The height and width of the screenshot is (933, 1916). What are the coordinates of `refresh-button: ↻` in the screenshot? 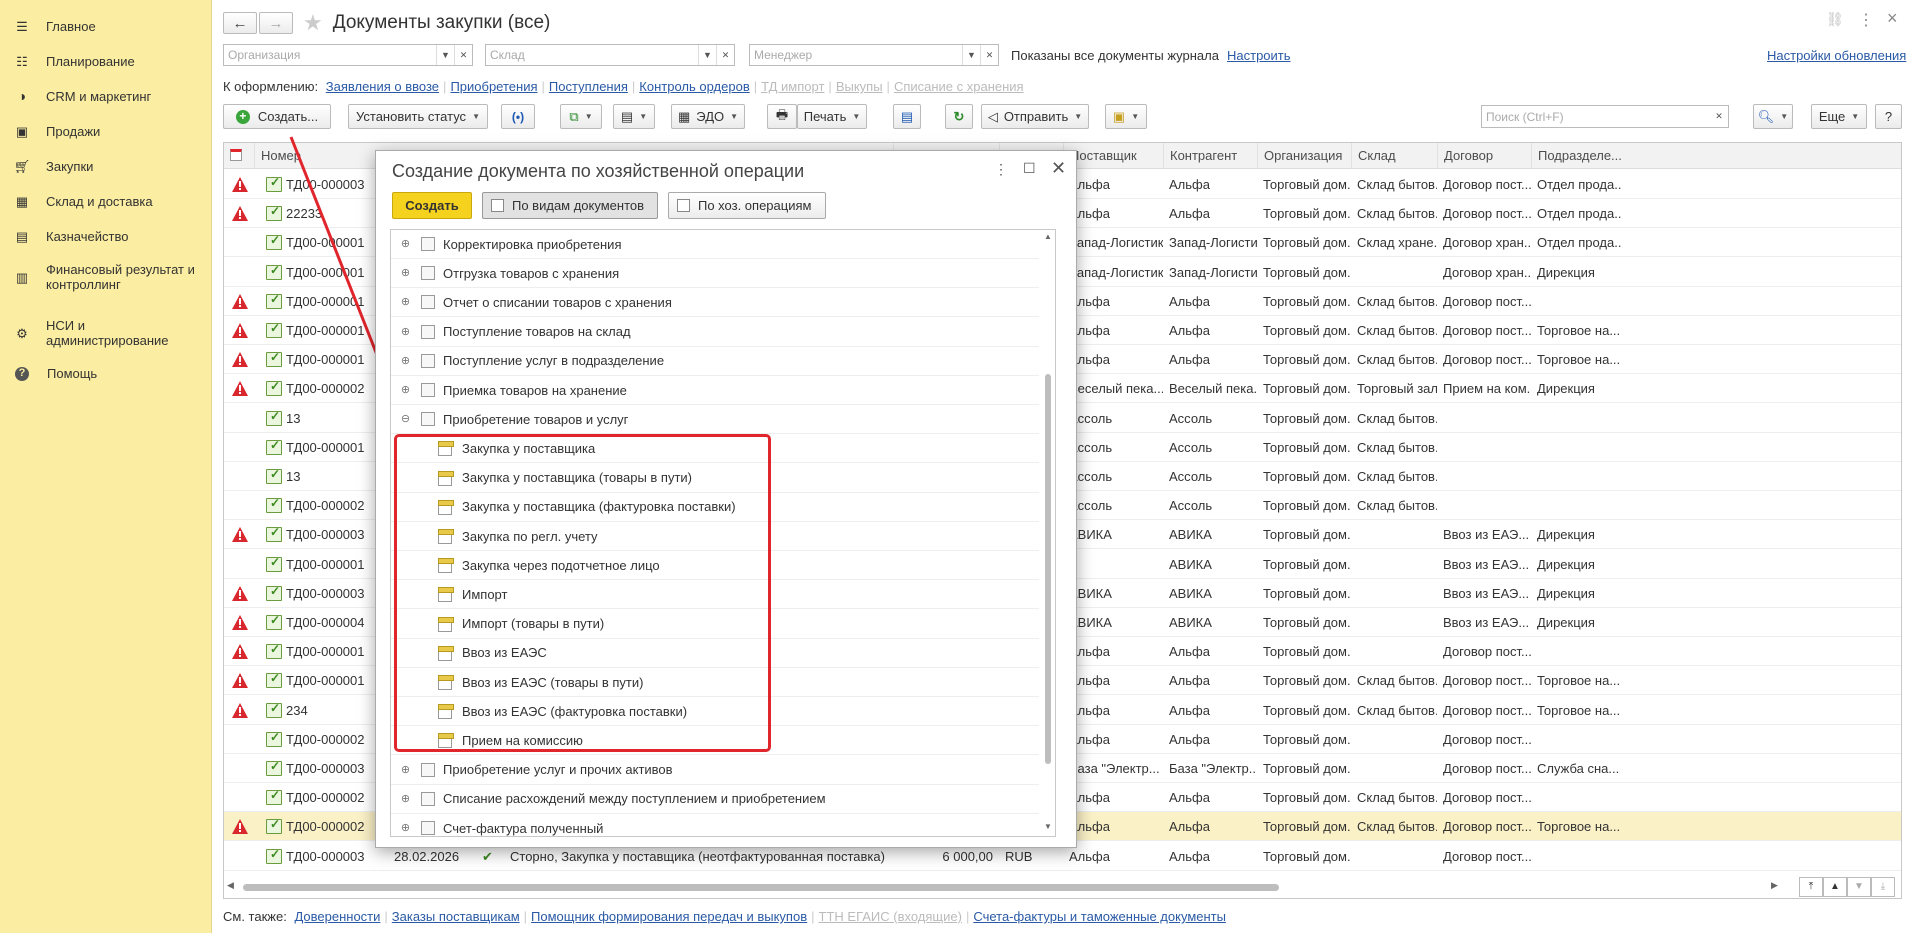 It's located at (959, 116).